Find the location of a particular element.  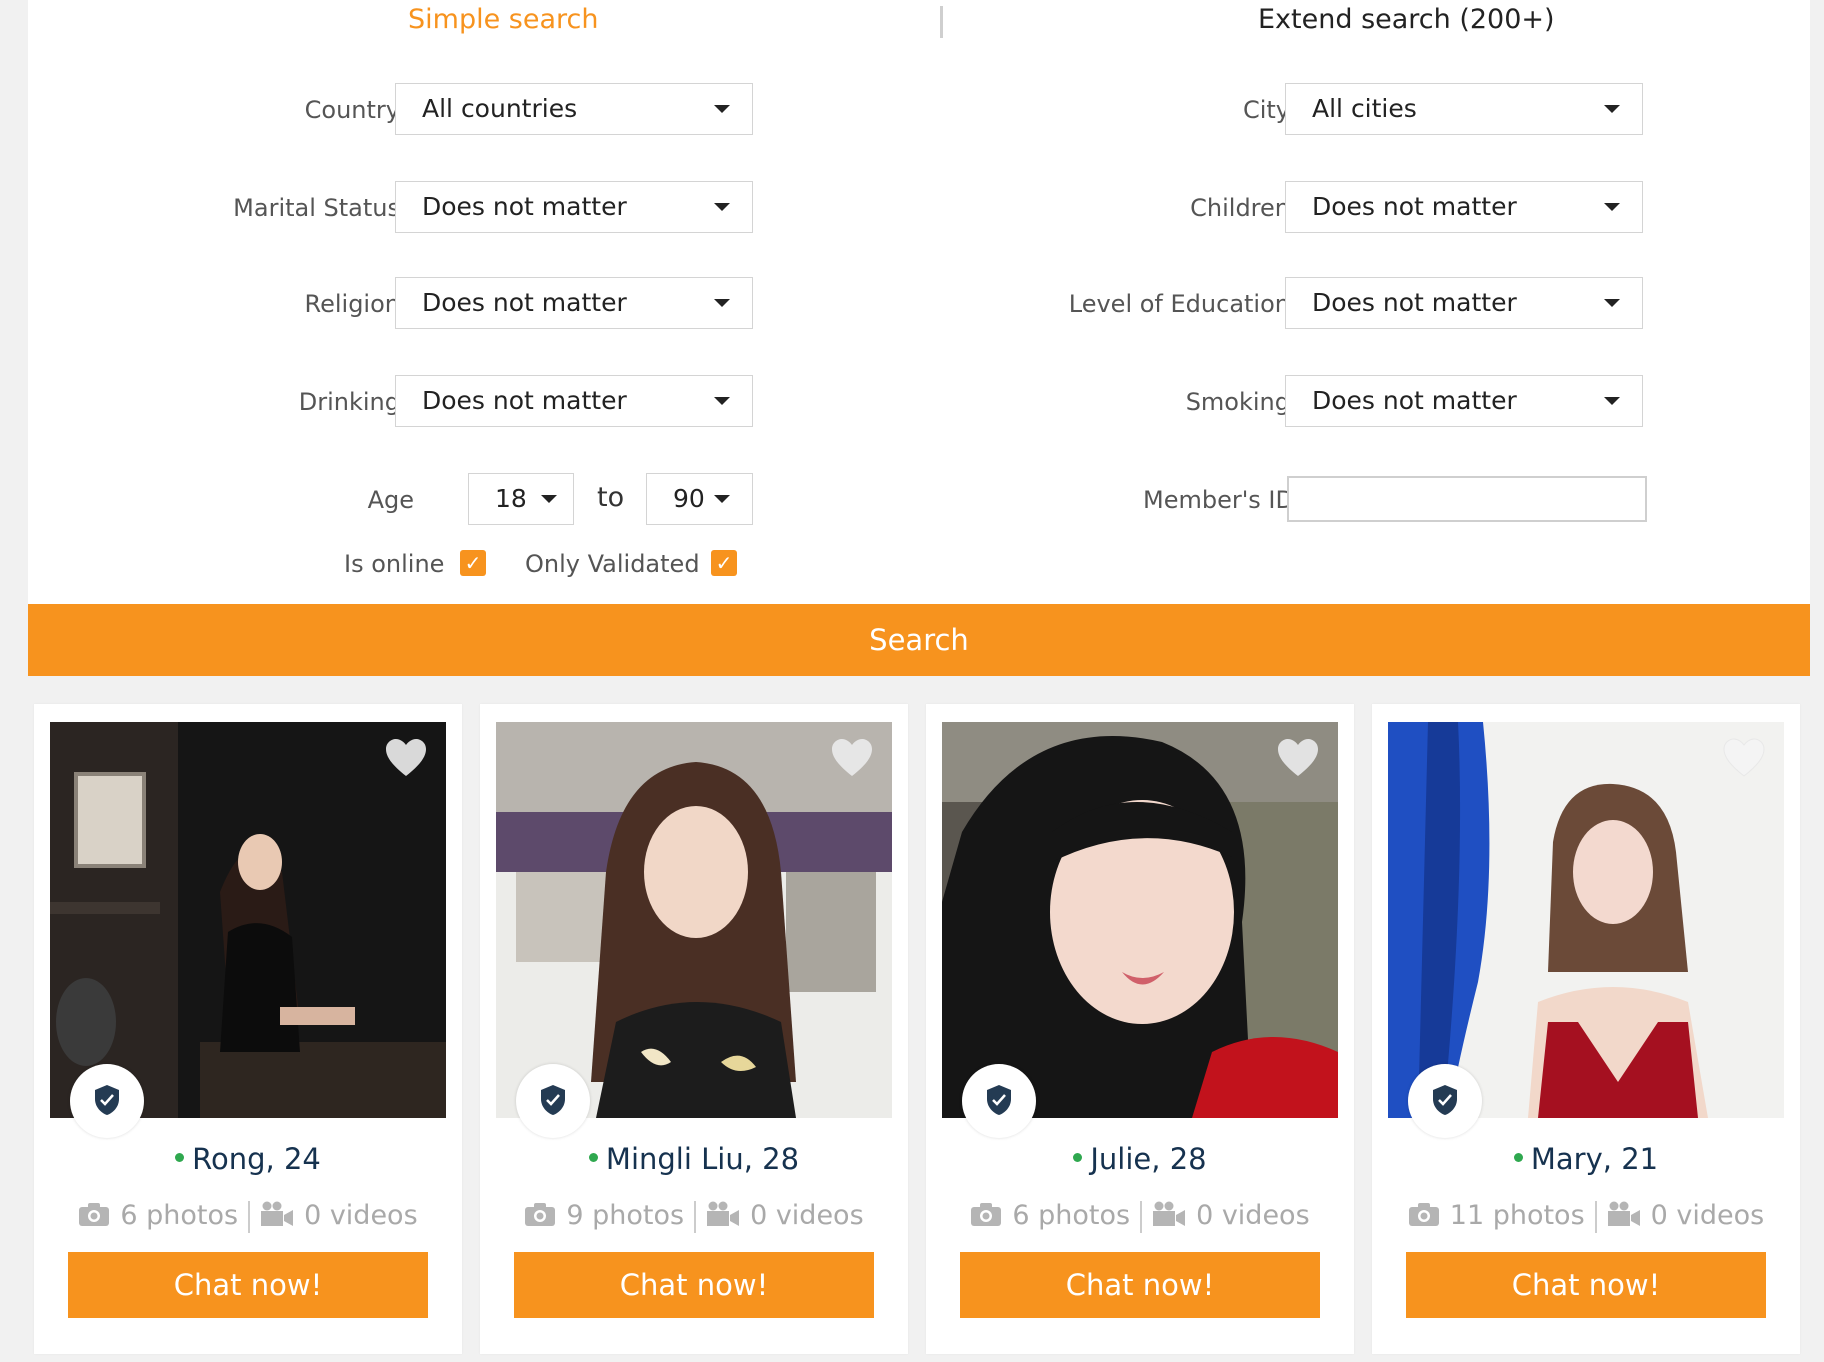

search-button: Search is located at coordinates (919, 640).